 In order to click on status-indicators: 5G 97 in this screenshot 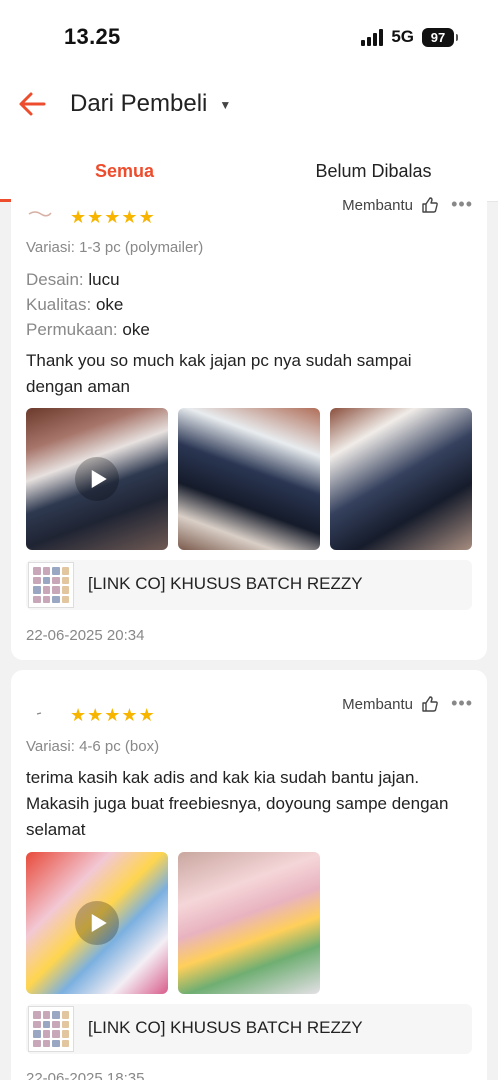, I will do `click(409, 37)`.